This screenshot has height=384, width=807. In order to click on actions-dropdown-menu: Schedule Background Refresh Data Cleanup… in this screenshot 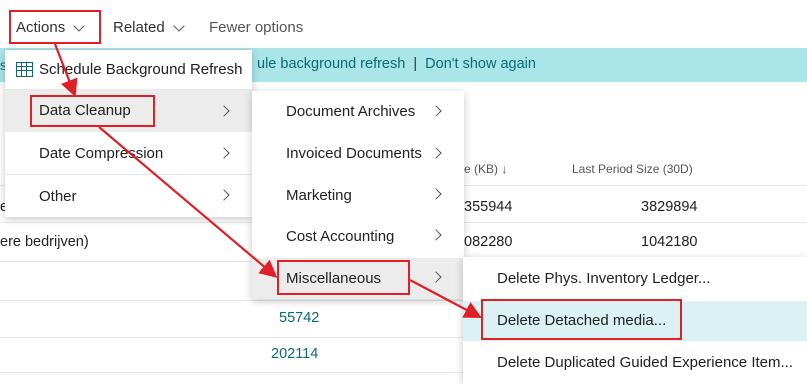, I will do `click(128, 133)`.